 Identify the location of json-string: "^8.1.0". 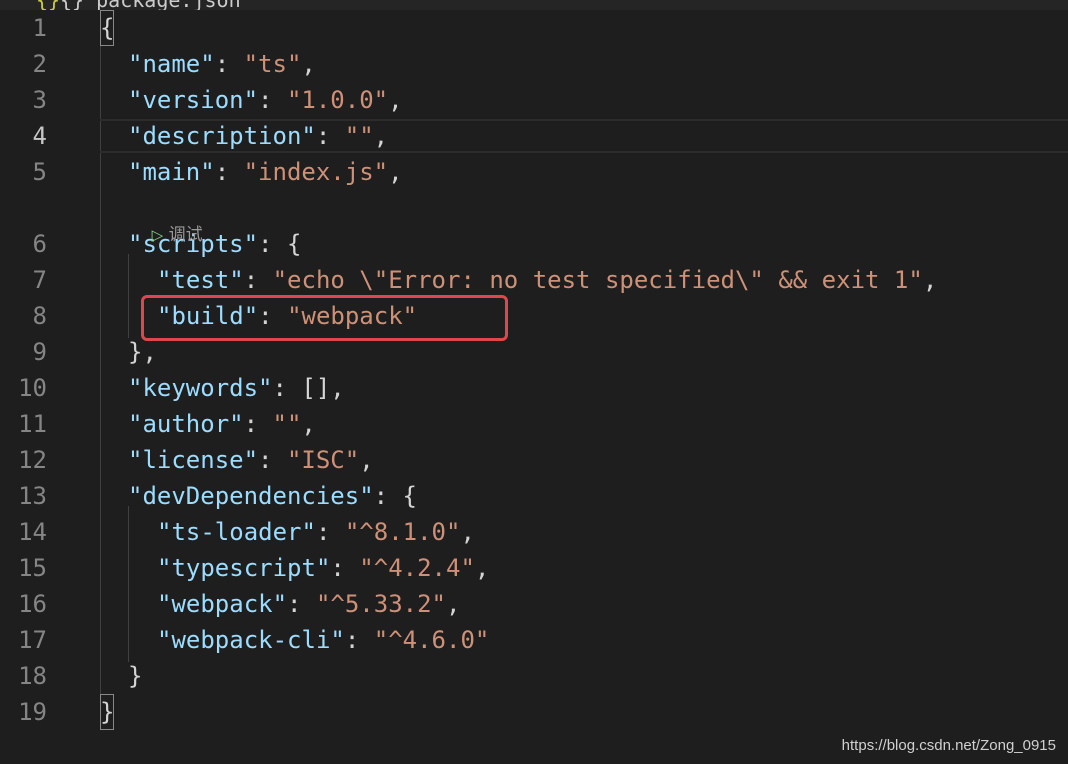
(402, 532).